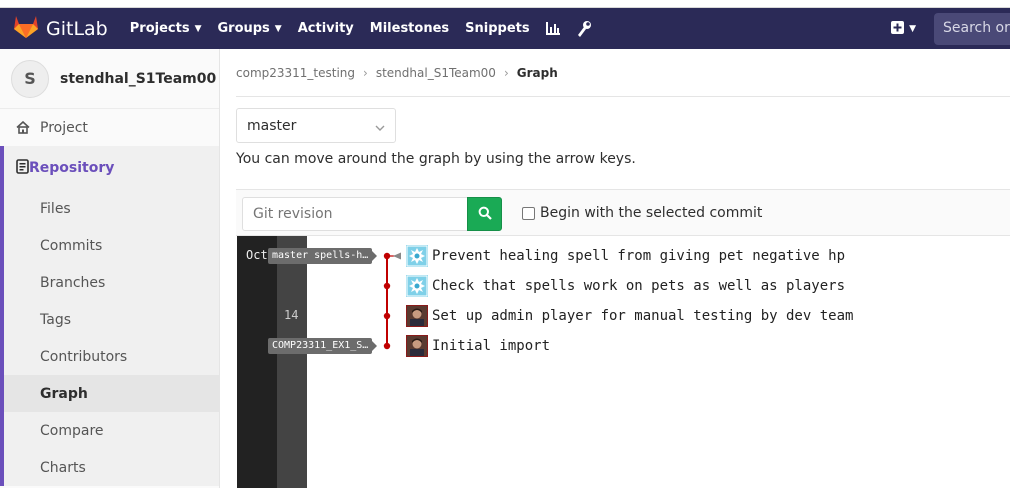  I want to click on branch-select-value: master, so click(272, 125).